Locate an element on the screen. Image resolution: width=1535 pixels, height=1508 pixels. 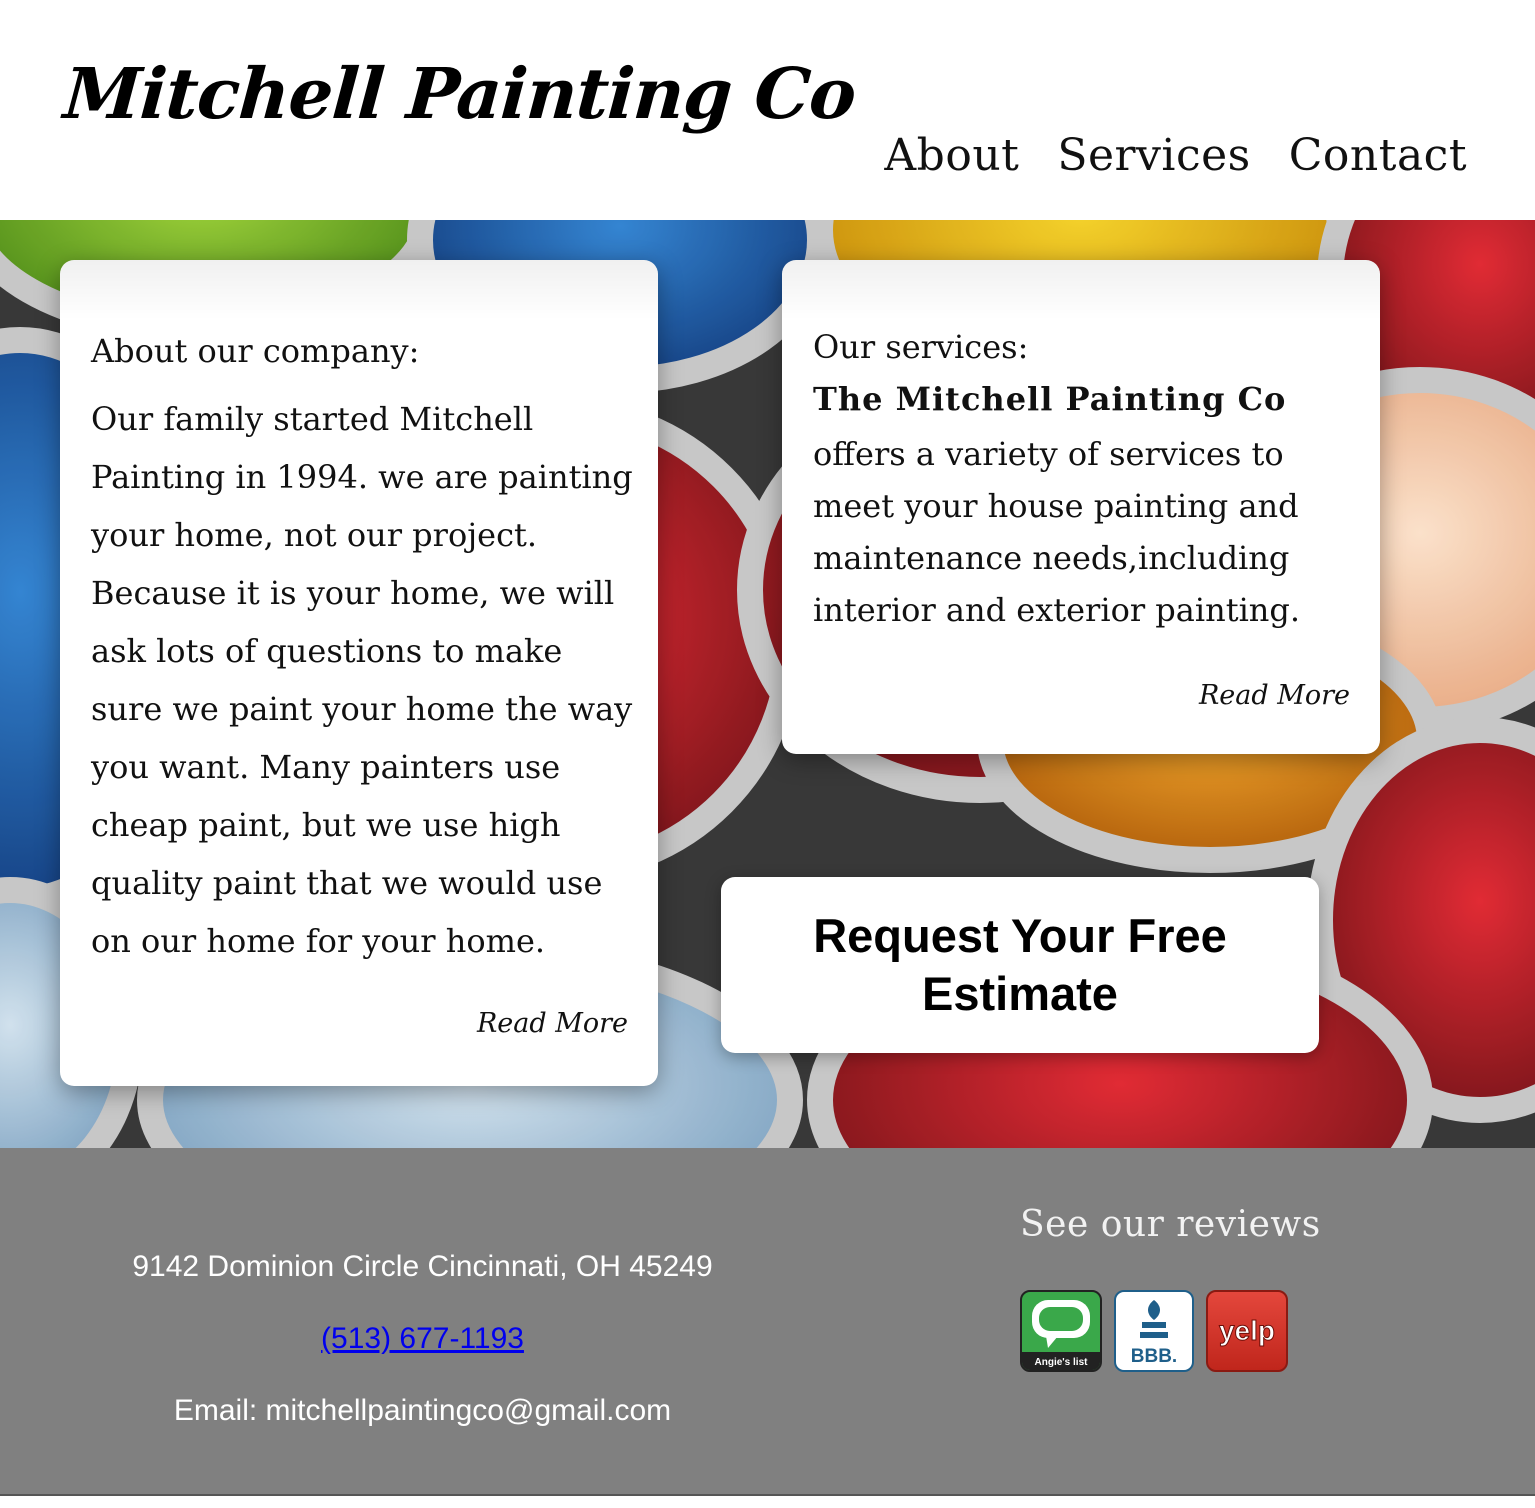
about-title: About our company: is located at coordinates (255, 351).